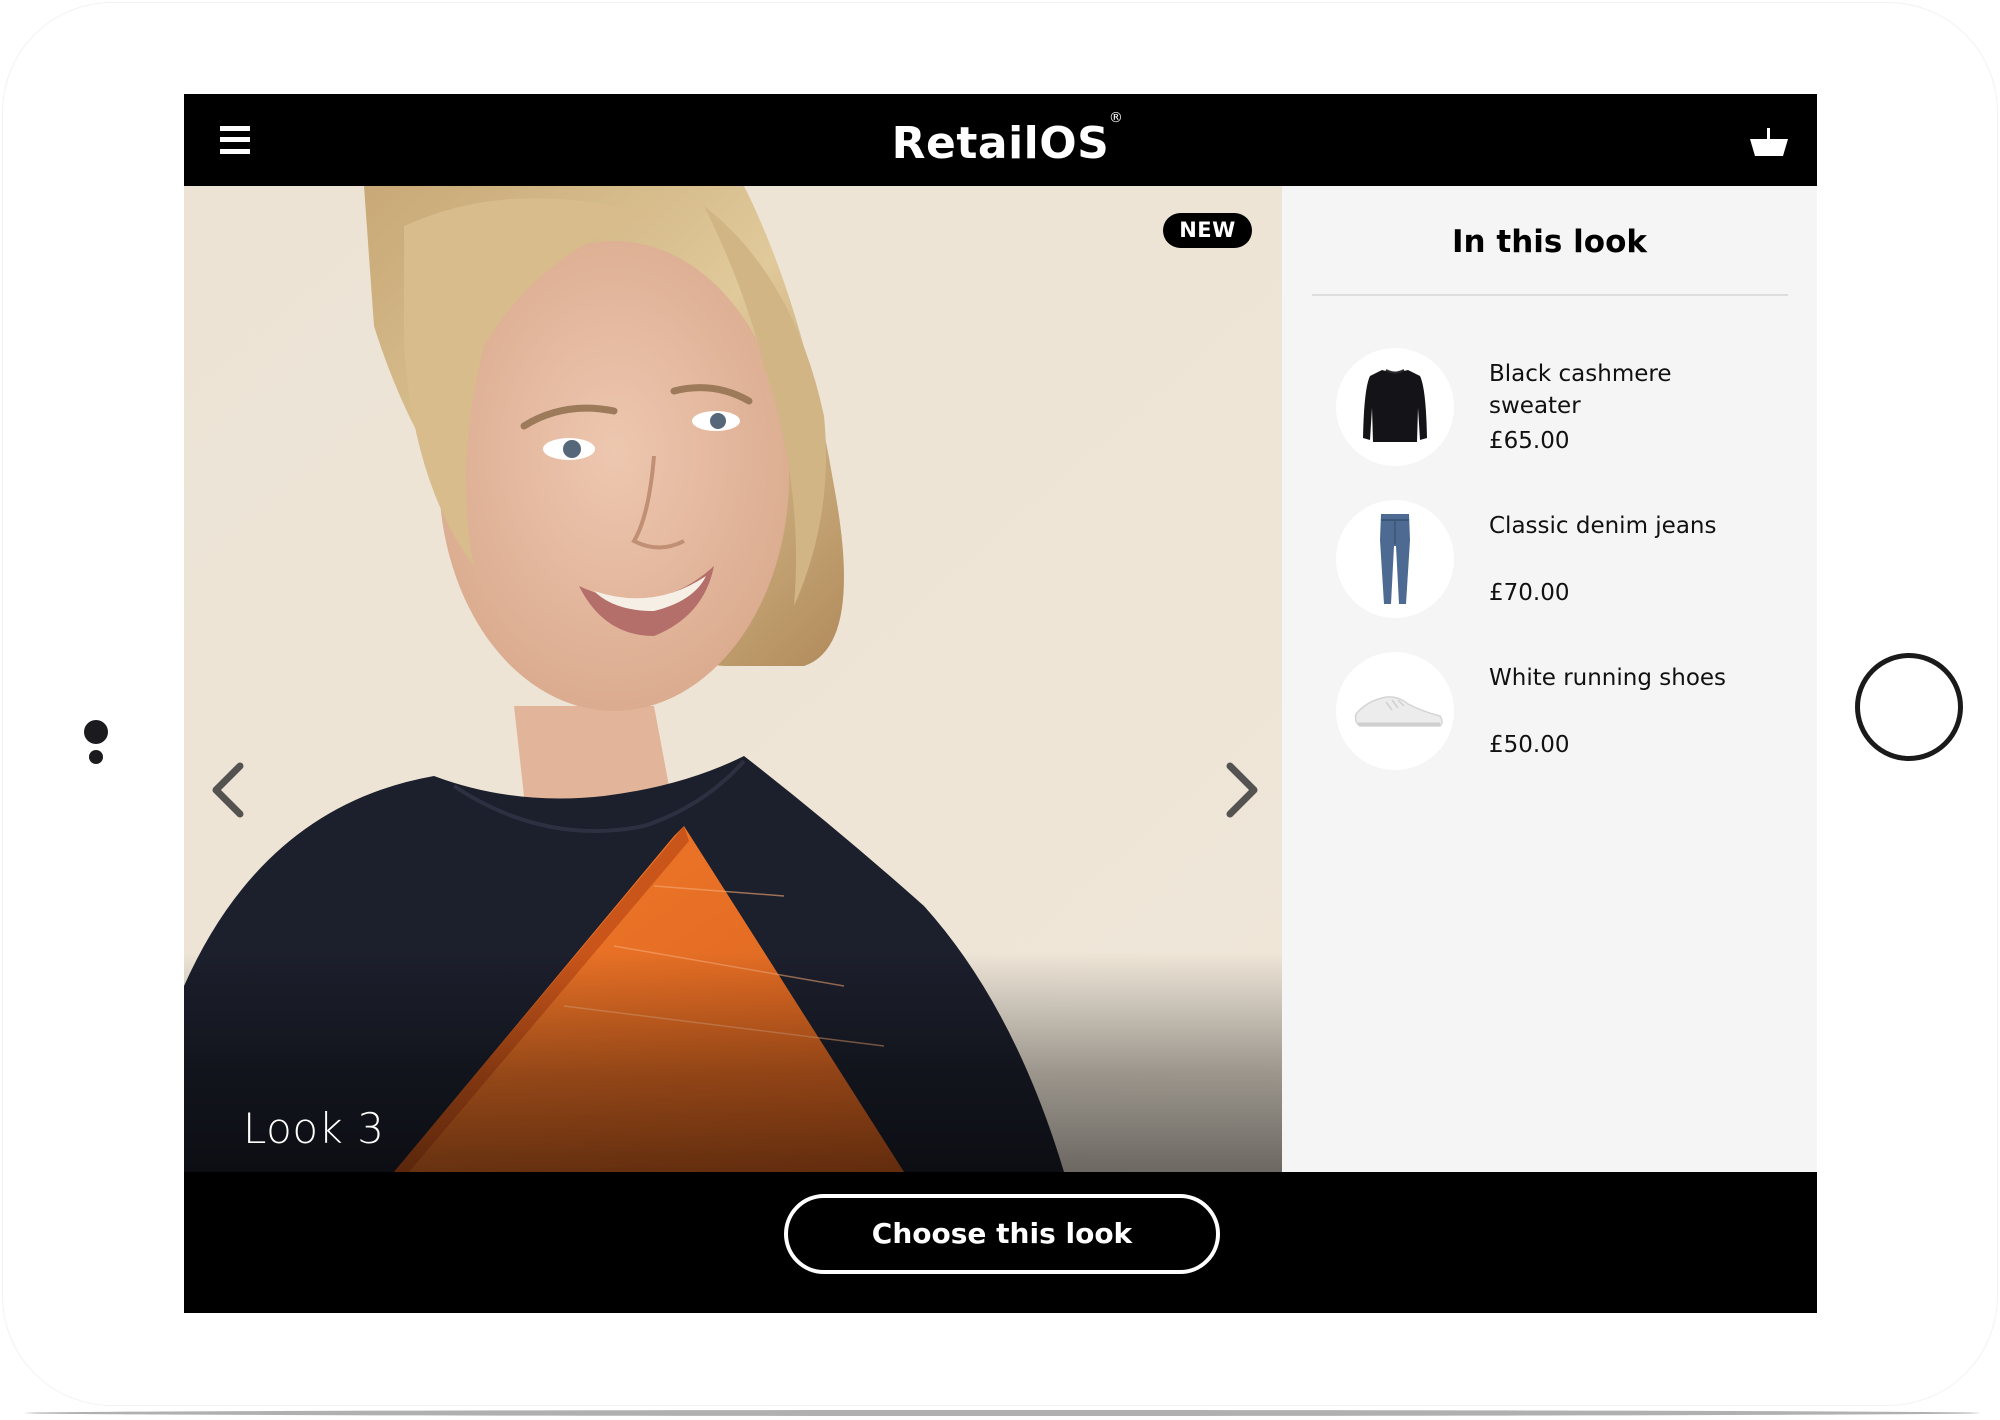 This screenshot has width=2000, height=1420. I want to click on look-number: Look 3, so click(314, 1128).